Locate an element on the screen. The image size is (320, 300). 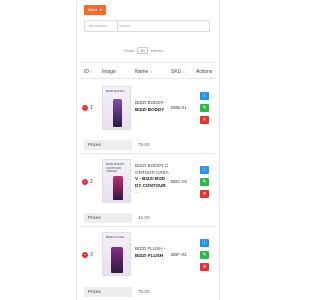
name-line-bold: V - BIZZI BOD is located at coordinates (150, 179).